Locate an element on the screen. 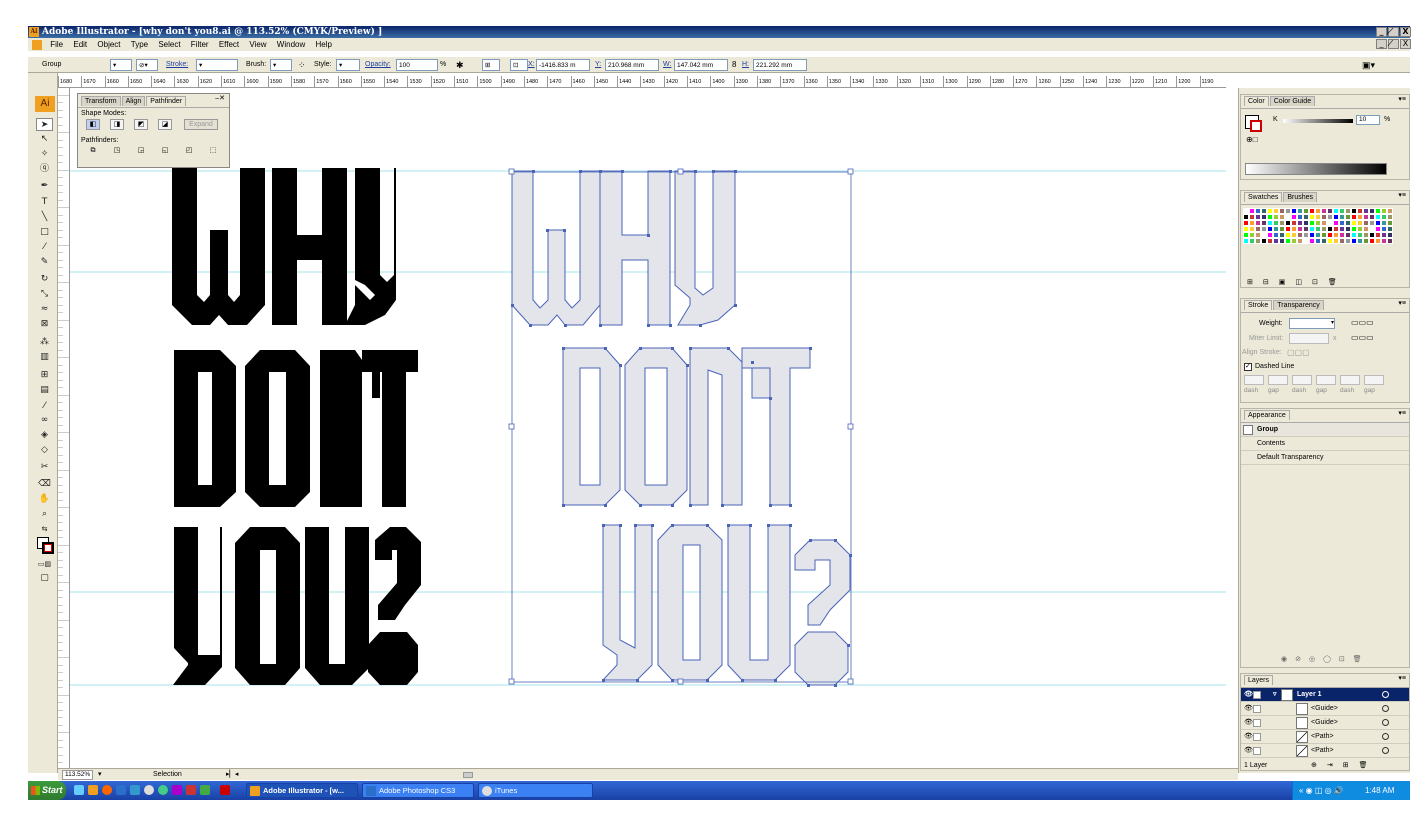 The width and height of the screenshot is (1425, 828). eraser-tool-icon: ⌫ is located at coordinates (44, 484).